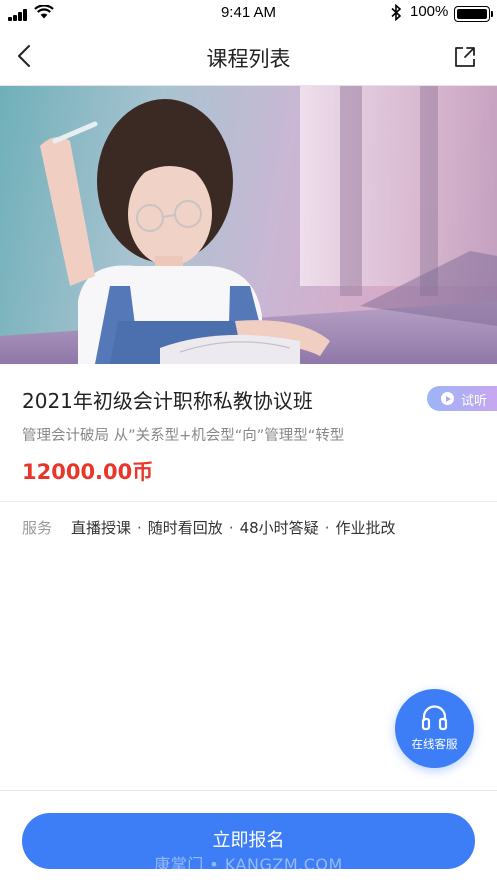 The height and width of the screenshot is (883, 497). I want to click on play-icon, so click(447, 398).